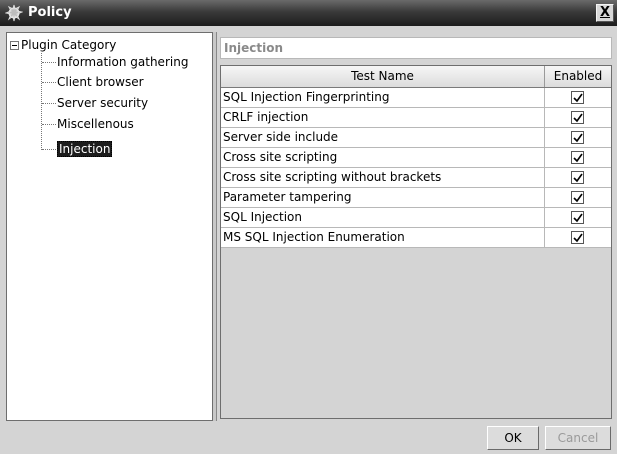 This screenshot has width=617, height=454. Describe the element at coordinates (383, 237) in the screenshot. I see `test-name-cell: MS SQL Injection Enumeration` at that location.